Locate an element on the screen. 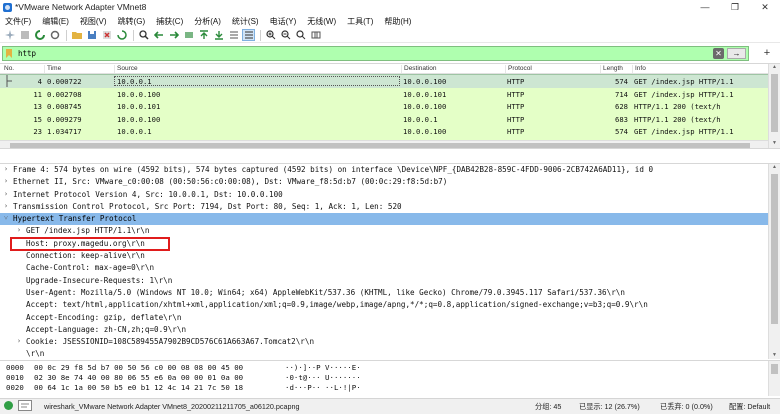 This screenshot has height=414, width=780. capture-comment-icon is located at coordinates (25, 406).